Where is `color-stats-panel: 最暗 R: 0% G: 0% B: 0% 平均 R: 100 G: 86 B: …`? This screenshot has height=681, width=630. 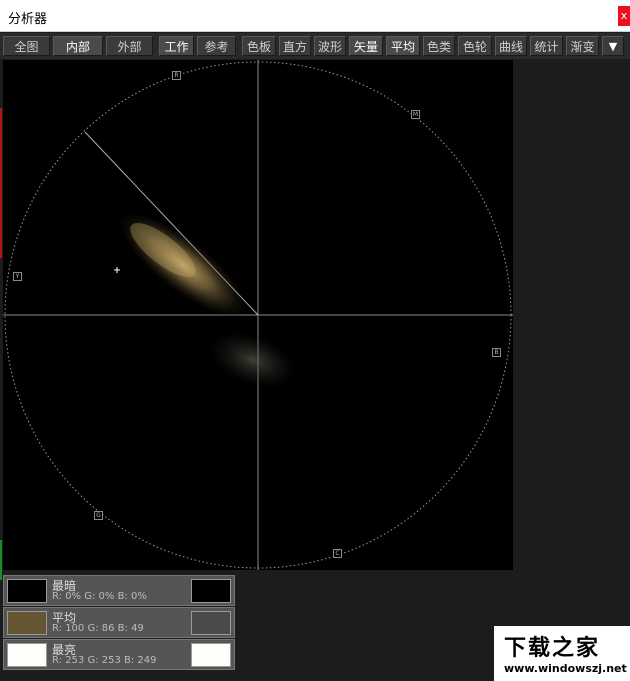
color-stats-panel: 最暗 R: 0% G: 0% B: 0% 平均 R: 100 G: 86 B: … is located at coordinates (119, 624).